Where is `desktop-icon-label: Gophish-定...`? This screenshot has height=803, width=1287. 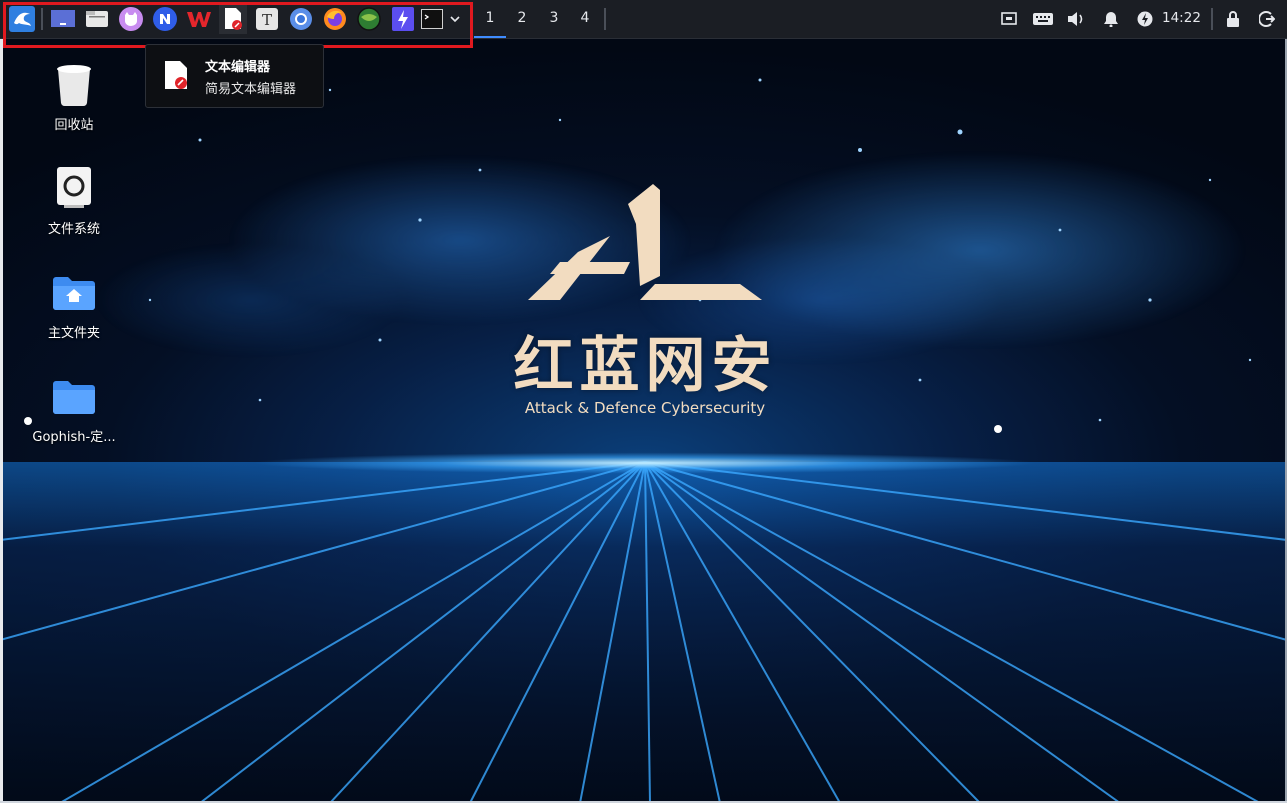
desktop-icon-label: Gophish-定... is located at coordinates (74, 437).